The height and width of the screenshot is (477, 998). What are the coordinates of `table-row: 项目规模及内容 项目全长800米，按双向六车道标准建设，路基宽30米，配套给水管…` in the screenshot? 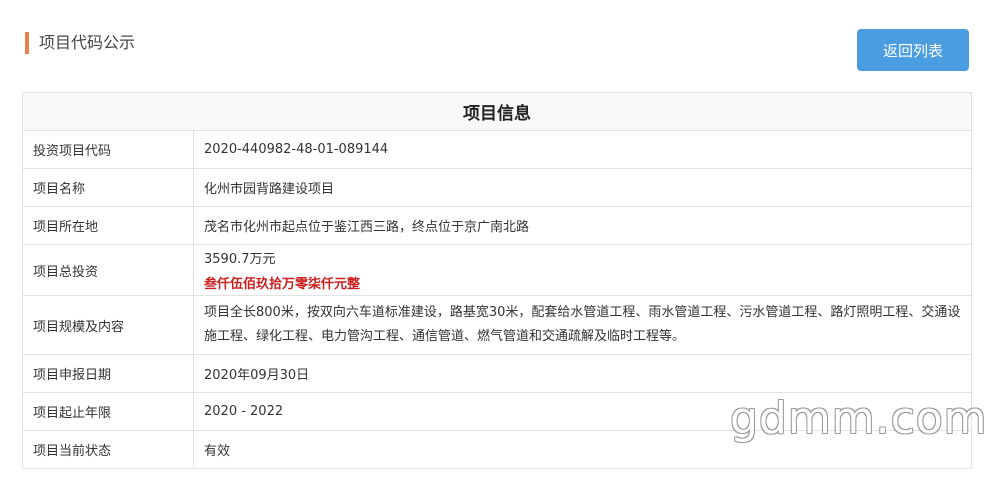 It's located at (497, 325).